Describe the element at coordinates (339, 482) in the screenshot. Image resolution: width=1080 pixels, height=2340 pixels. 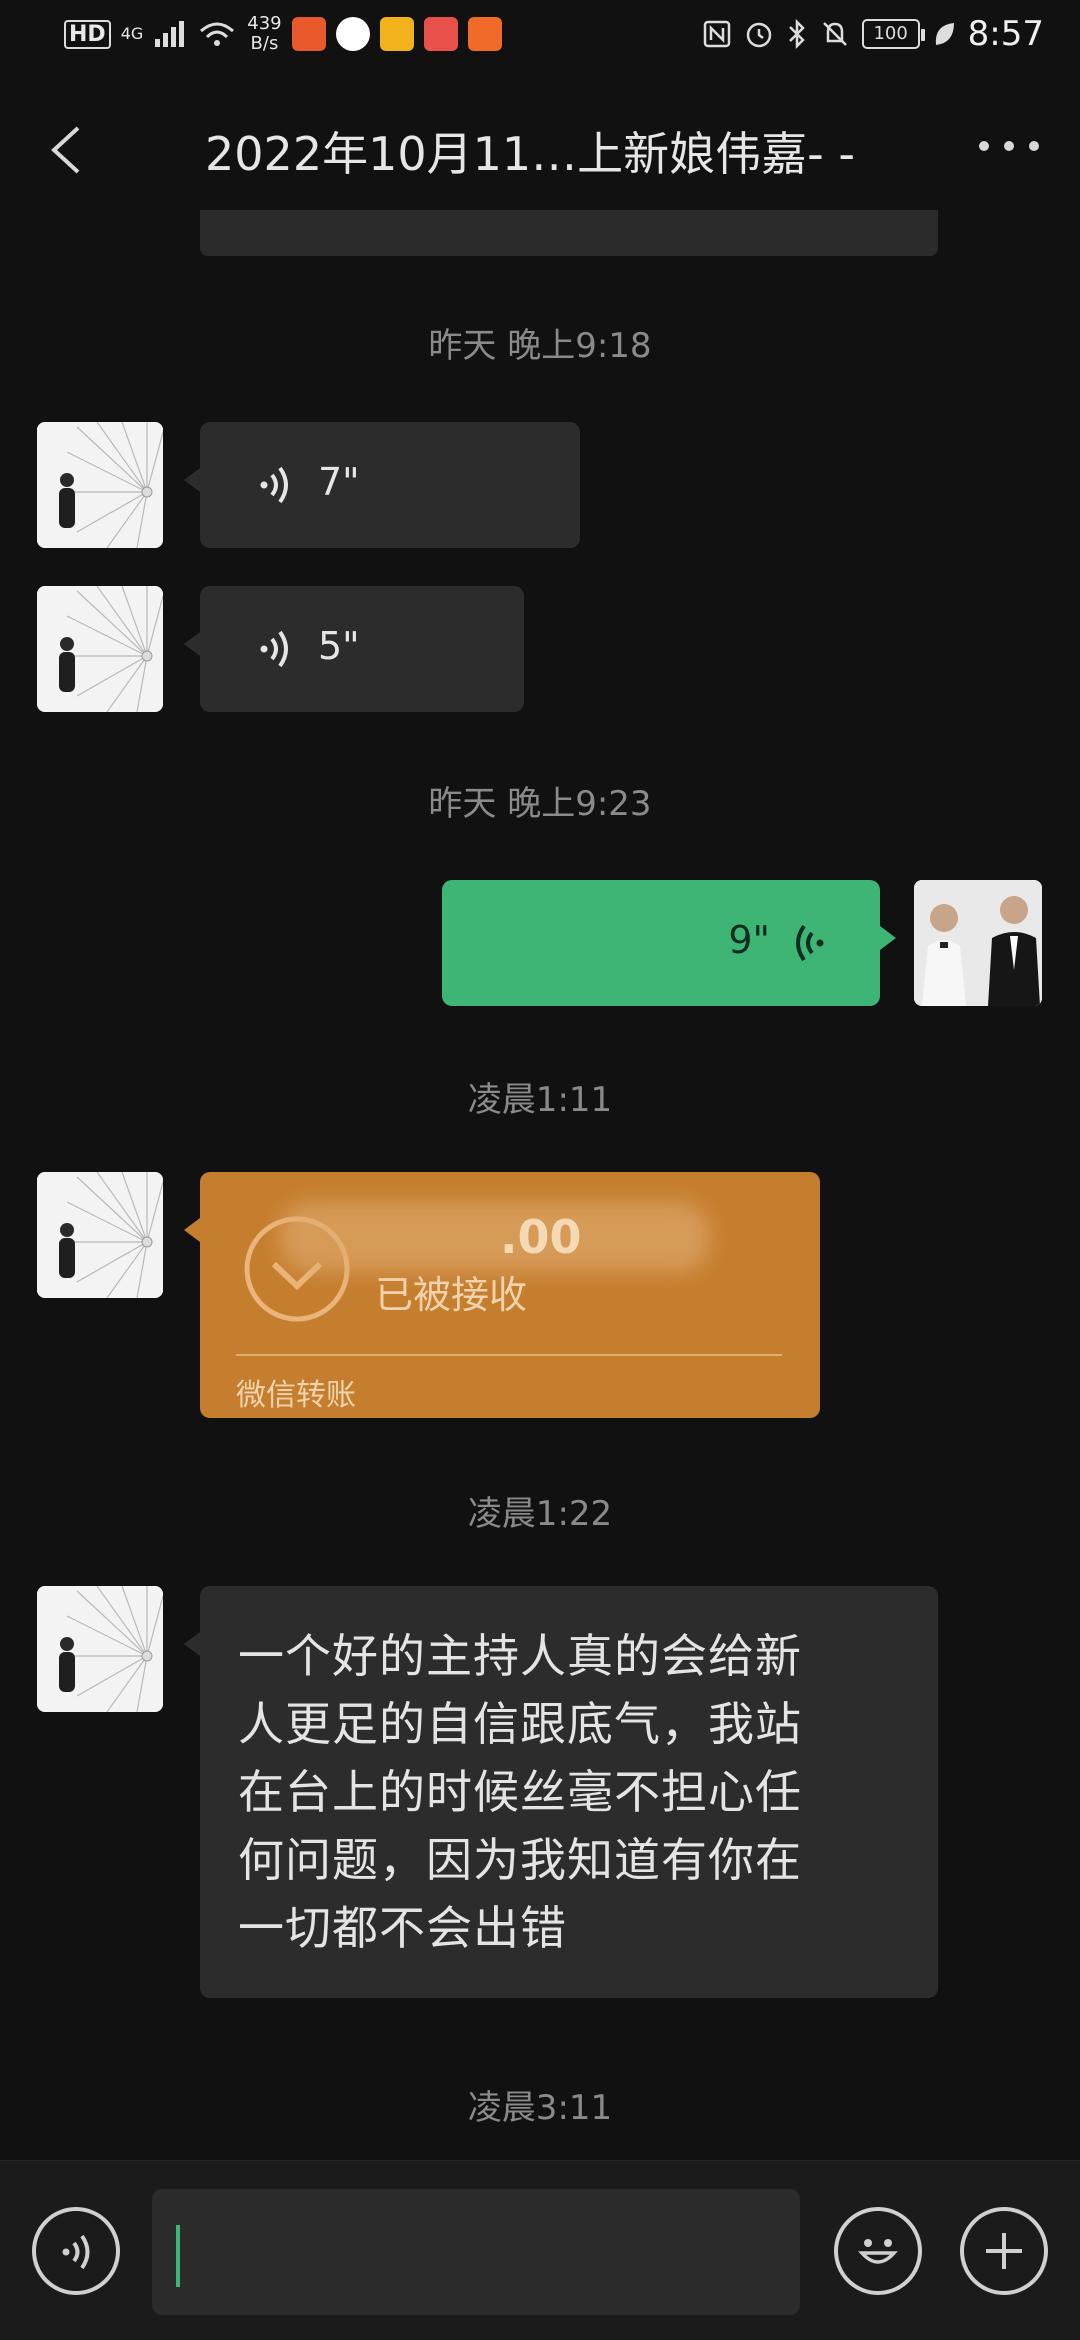
I see `voice-duration: 7"` at that location.